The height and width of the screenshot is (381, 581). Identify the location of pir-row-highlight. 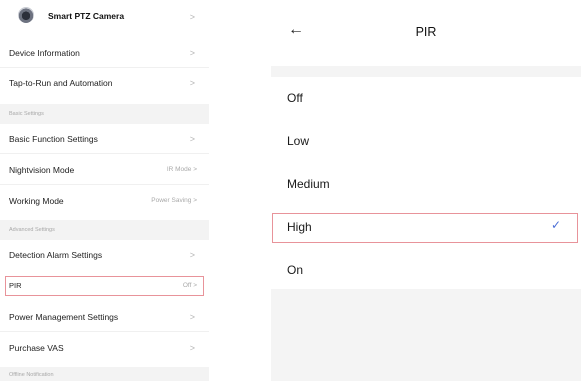
(104, 286).